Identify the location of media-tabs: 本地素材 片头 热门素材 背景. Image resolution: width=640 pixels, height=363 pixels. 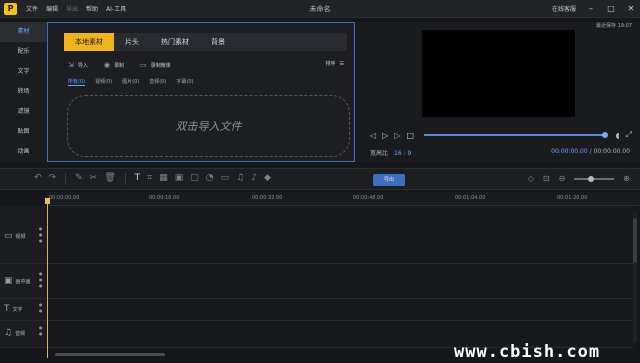
(205, 42).